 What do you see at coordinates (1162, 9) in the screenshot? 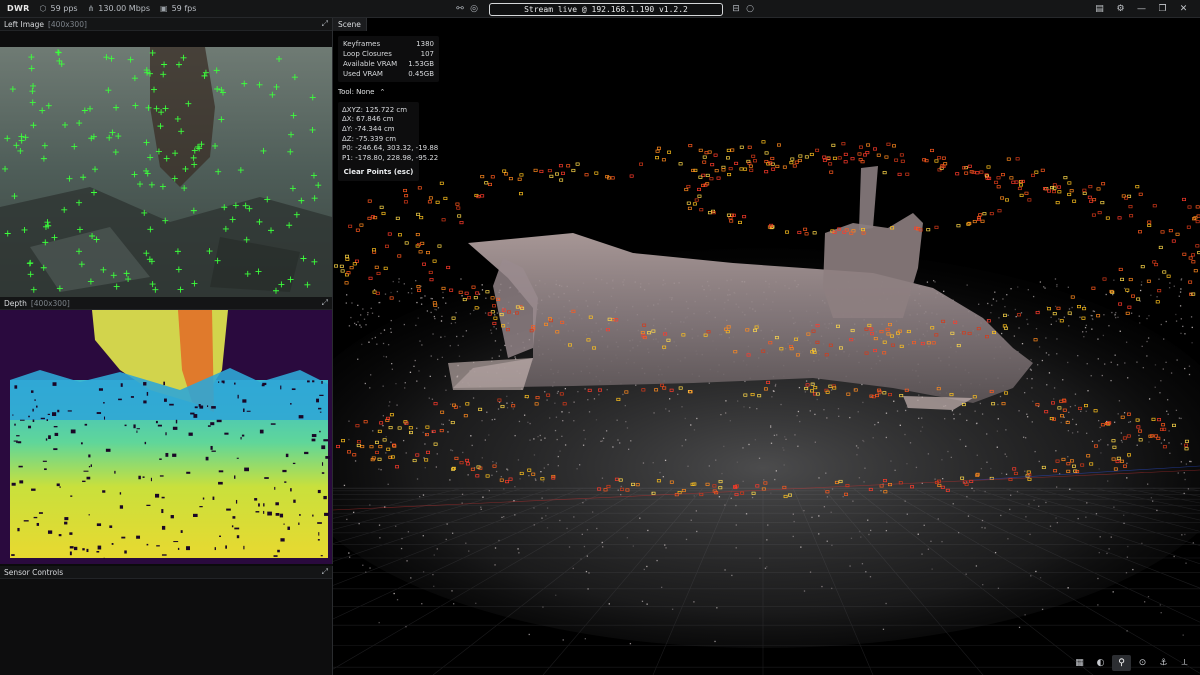
I see `restore-icon: ❐` at bounding box center [1162, 9].